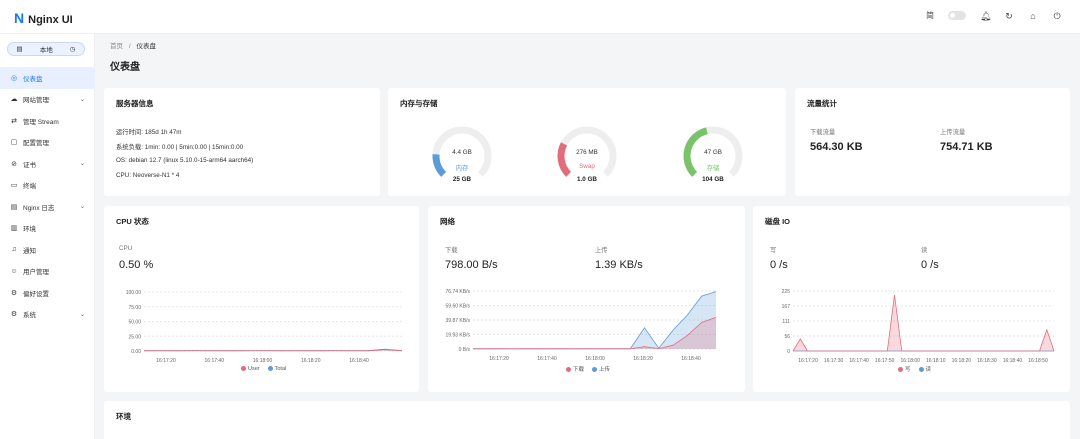 The width and height of the screenshot is (1080, 439). Describe the element at coordinates (148, 175) in the screenshot. I see `cpu-text: CPU: Neoverse-N1 * 4` at that location.